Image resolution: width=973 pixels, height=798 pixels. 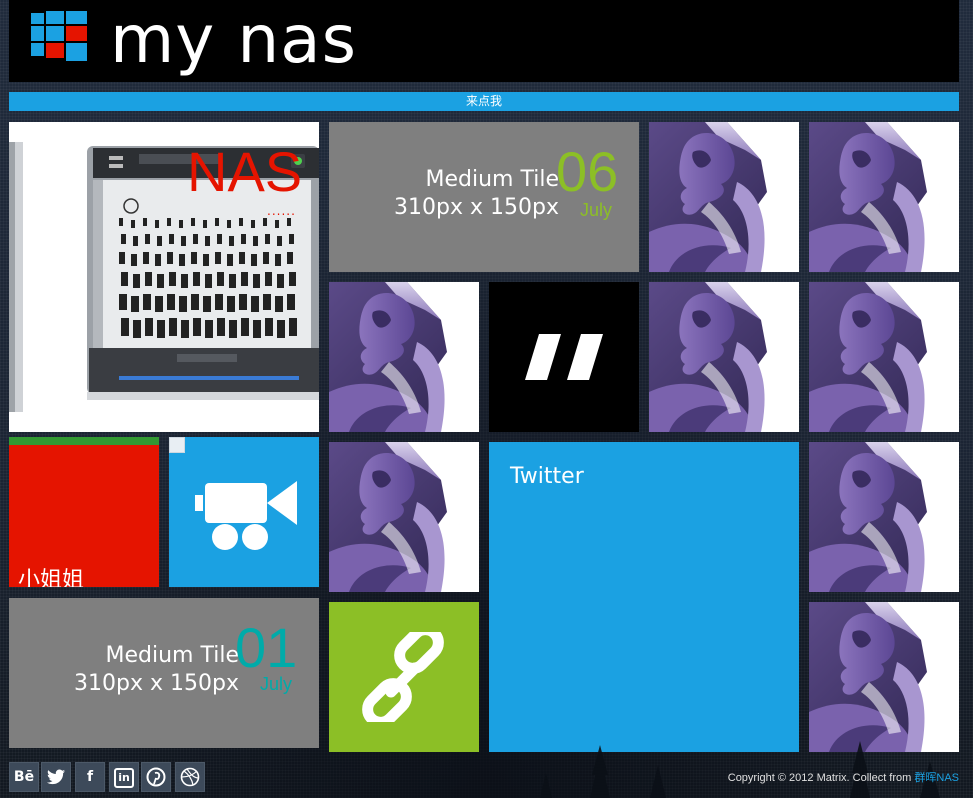 What do you see at coordinates (484, 101) in the screenshot?
I see `click-me-bar: 来点我` at bounding box center [484, 101].